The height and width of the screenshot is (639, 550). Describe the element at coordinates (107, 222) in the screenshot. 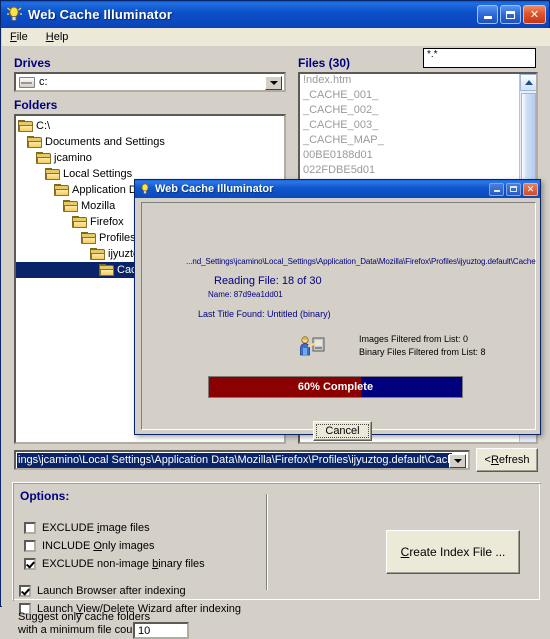

I see `folder-tree-item-label: Firefox` at that location.